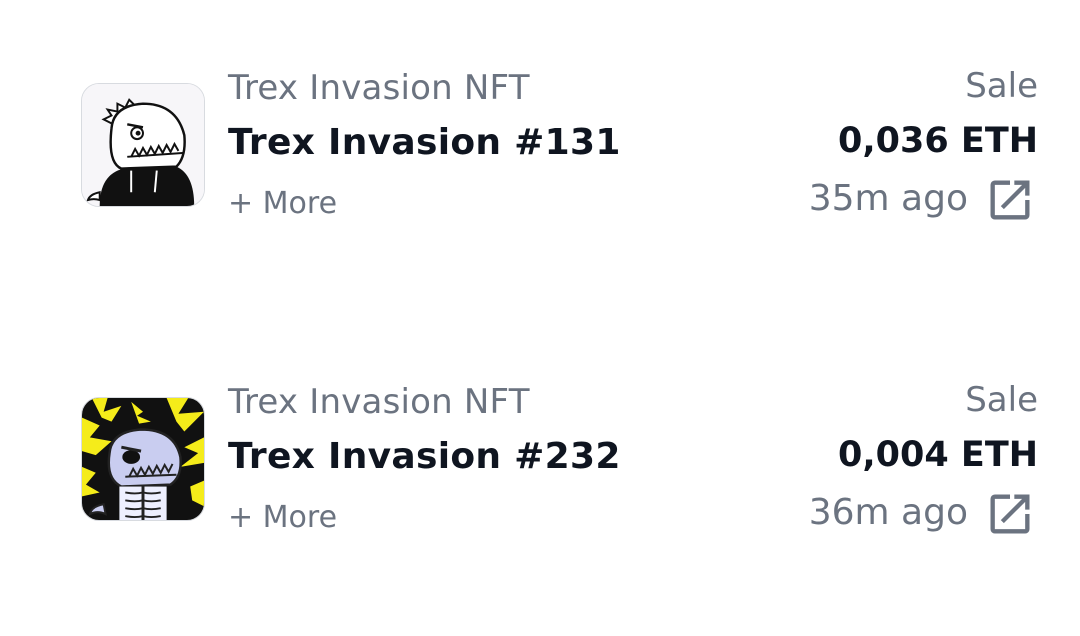 Image resolution: width=1080 pixels, height=636 pixels. I want to click on price: 0,004 ETH, so click(938, 455).